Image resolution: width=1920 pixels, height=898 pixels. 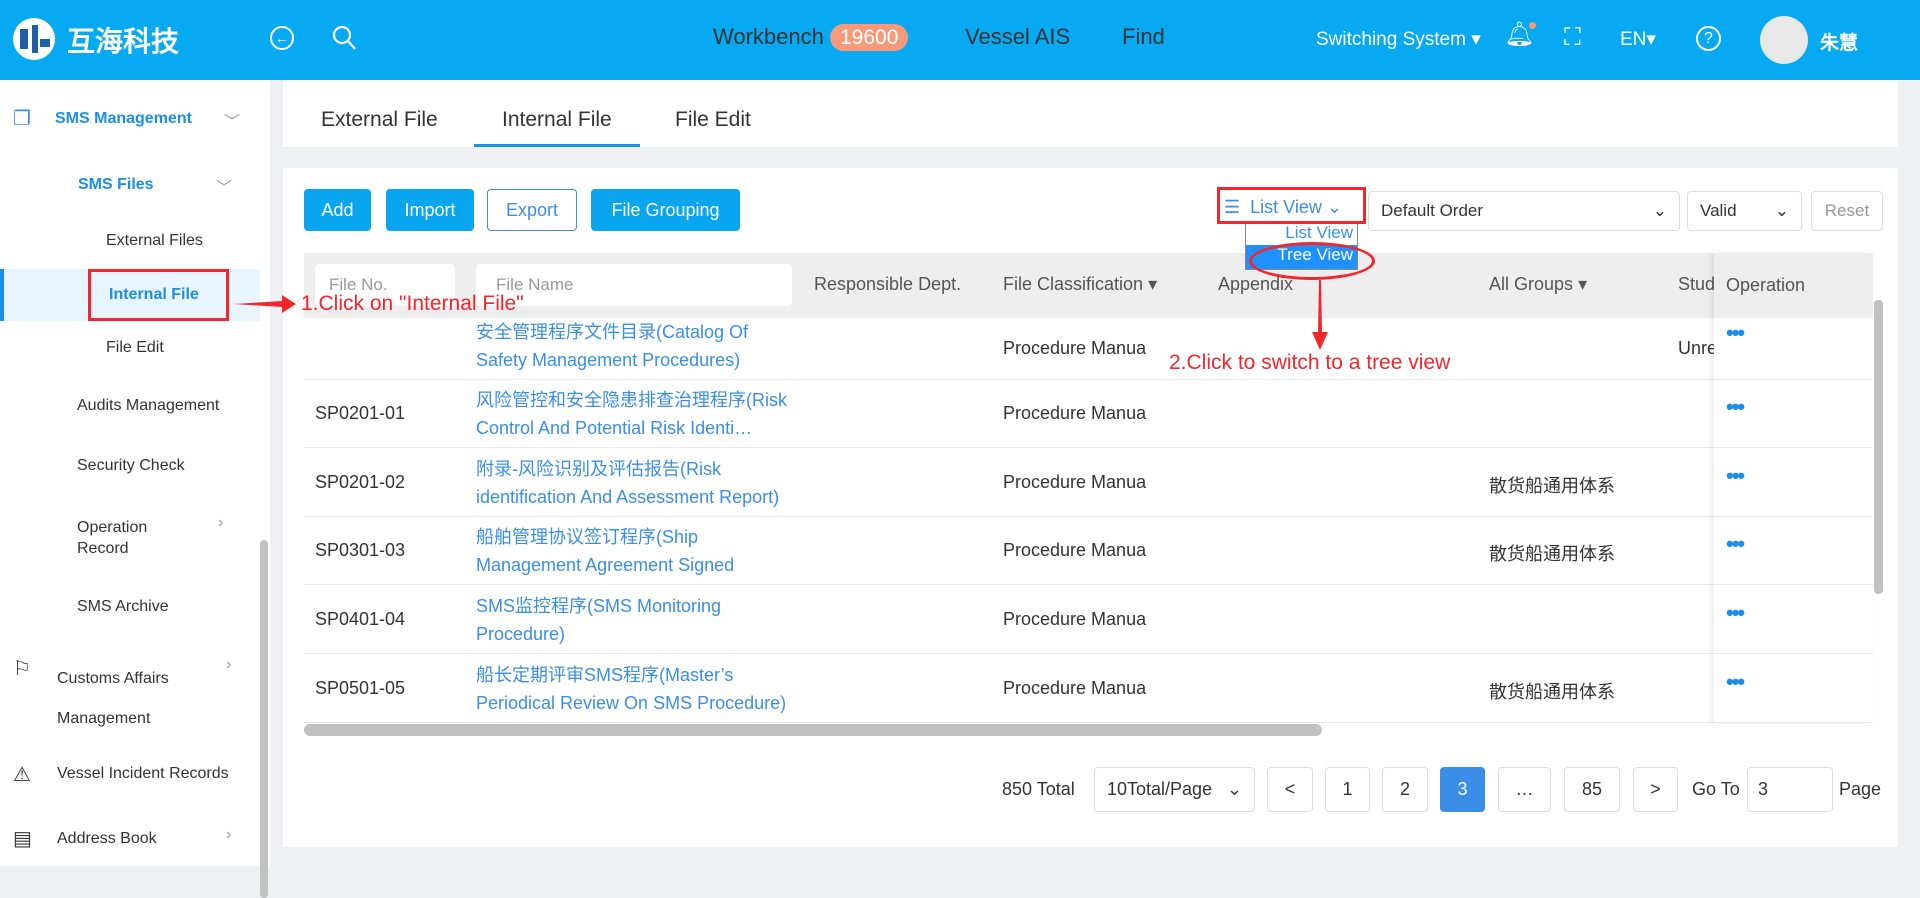 I want to click on page-label: Page, so click(x=1860, y=789).